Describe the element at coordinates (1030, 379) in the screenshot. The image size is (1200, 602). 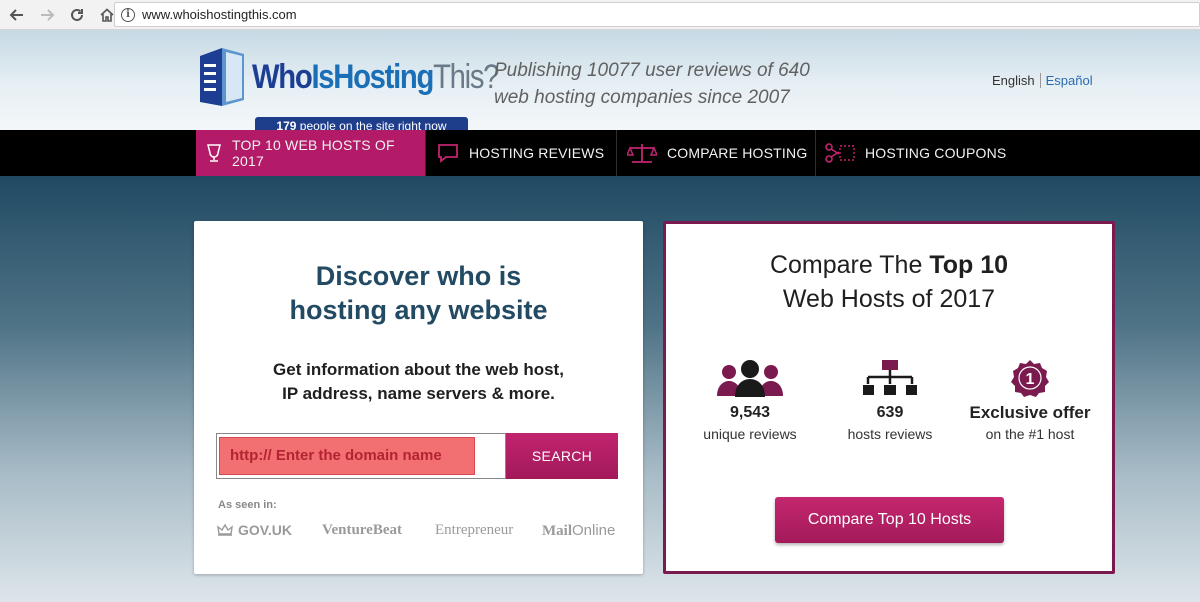
I see `svg-text: 1` at that location.